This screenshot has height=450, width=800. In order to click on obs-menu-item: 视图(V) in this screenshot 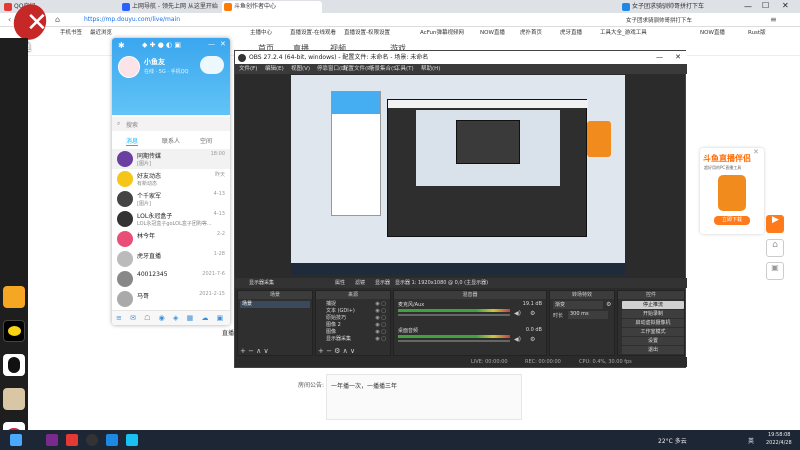, I will do `click(300, 69)`.